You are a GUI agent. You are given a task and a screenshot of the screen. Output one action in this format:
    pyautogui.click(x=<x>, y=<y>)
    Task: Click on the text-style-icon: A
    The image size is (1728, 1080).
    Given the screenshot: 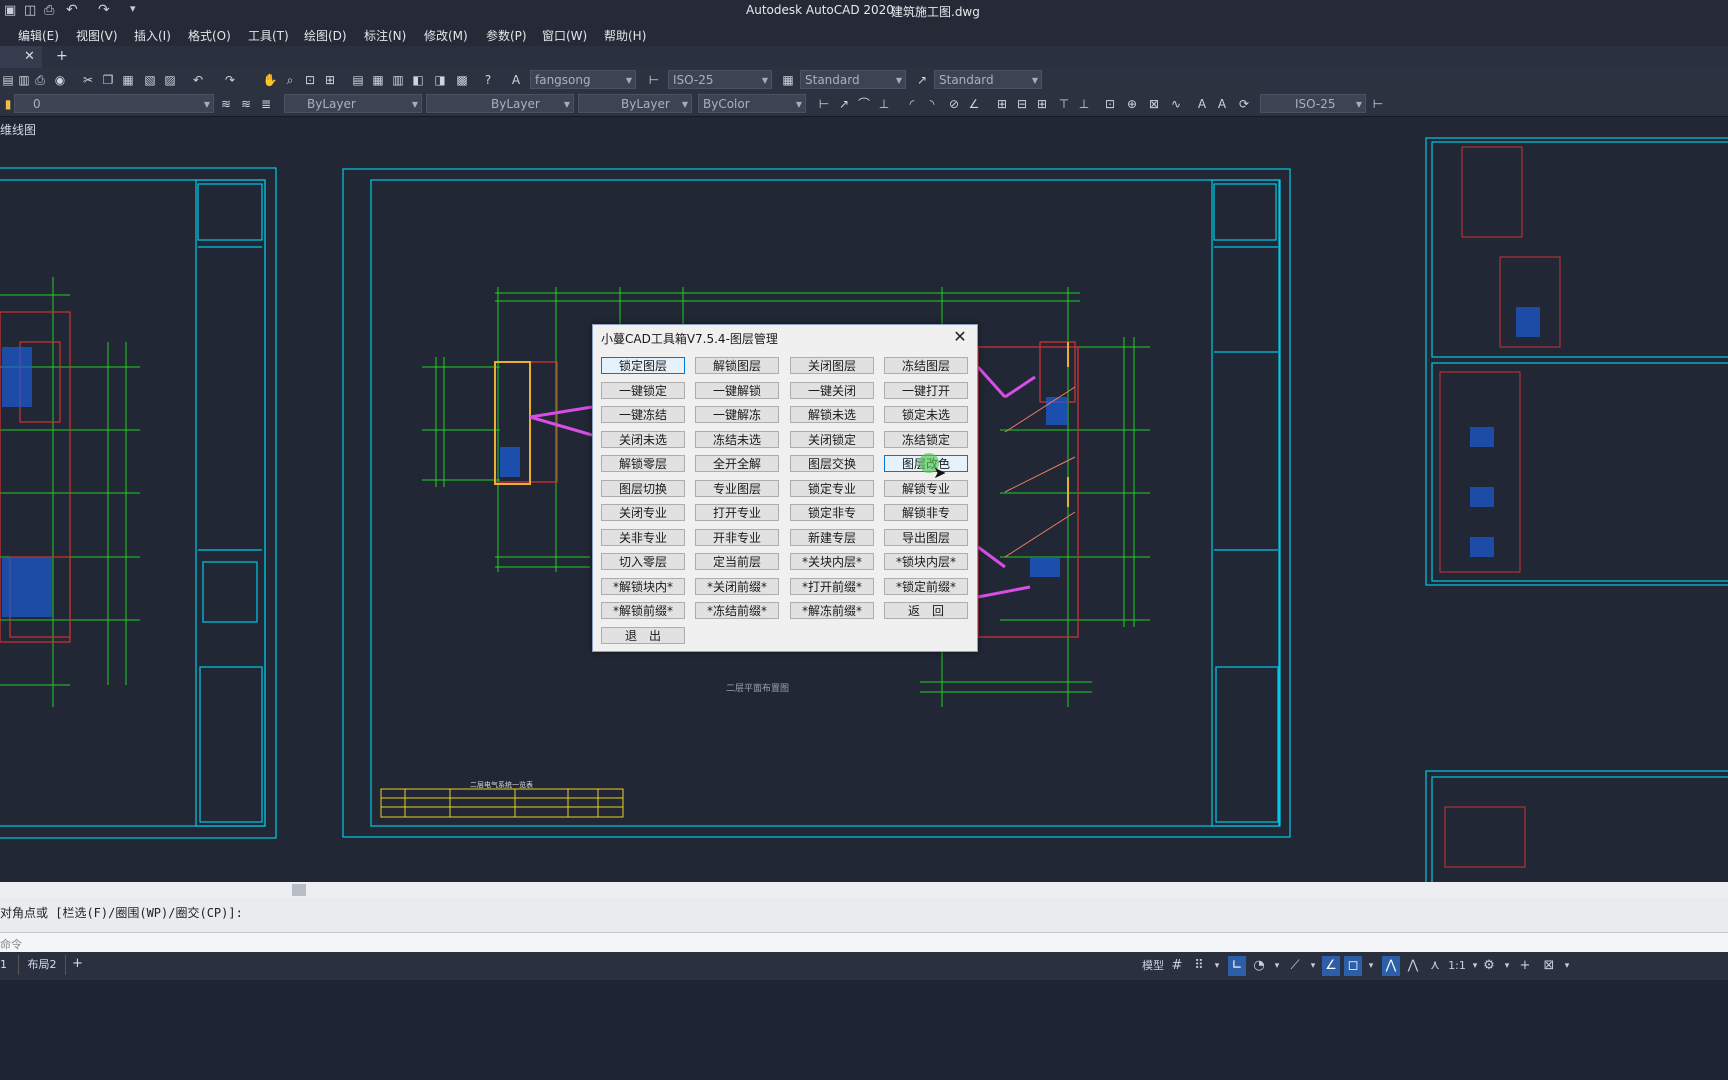 What is the action you would take?
    pyautogui.click(x=516, y=80)
    